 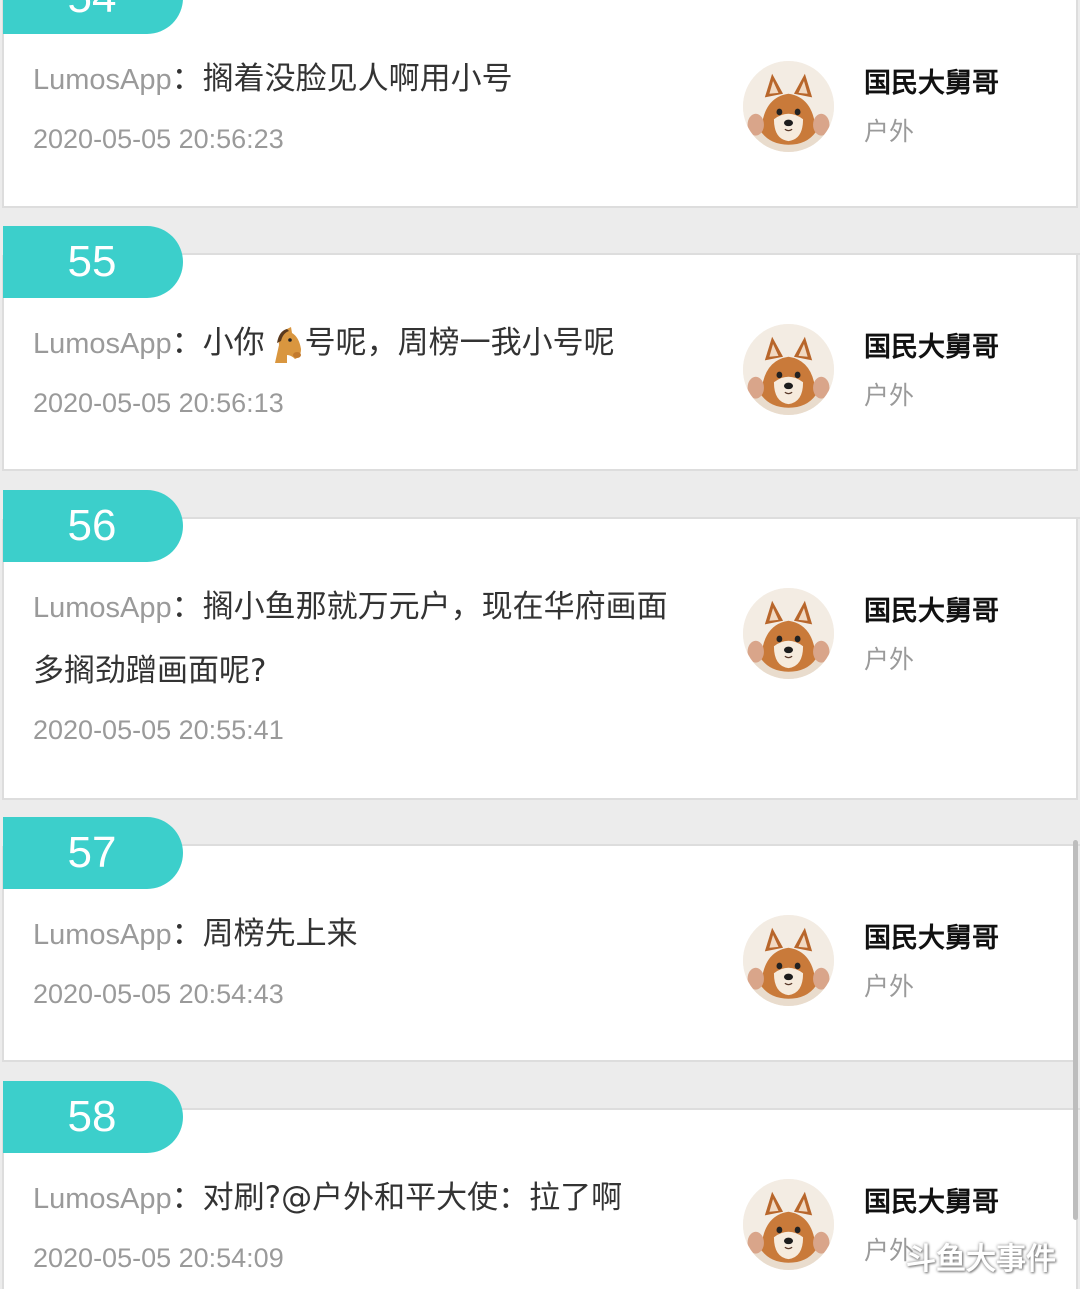 I want to click on message: 搁着没脸见人啊用小号, so click(x=357, y=79).